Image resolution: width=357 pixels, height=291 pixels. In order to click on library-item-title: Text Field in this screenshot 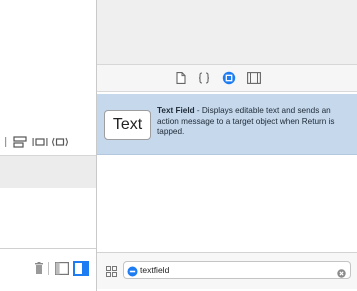, I will do `click(176, 110)`.